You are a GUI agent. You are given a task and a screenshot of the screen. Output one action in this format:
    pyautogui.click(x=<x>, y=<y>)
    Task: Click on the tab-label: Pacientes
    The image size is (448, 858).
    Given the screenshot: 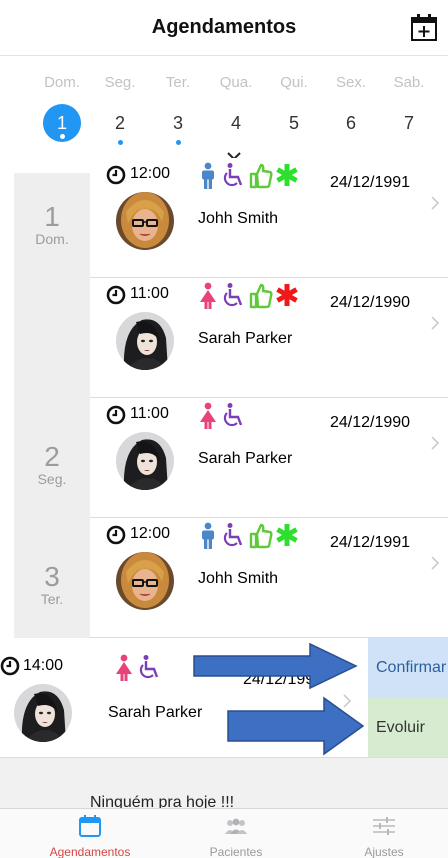 What is the action you would take?
    pyautogui.click(x=236, y=851)
    